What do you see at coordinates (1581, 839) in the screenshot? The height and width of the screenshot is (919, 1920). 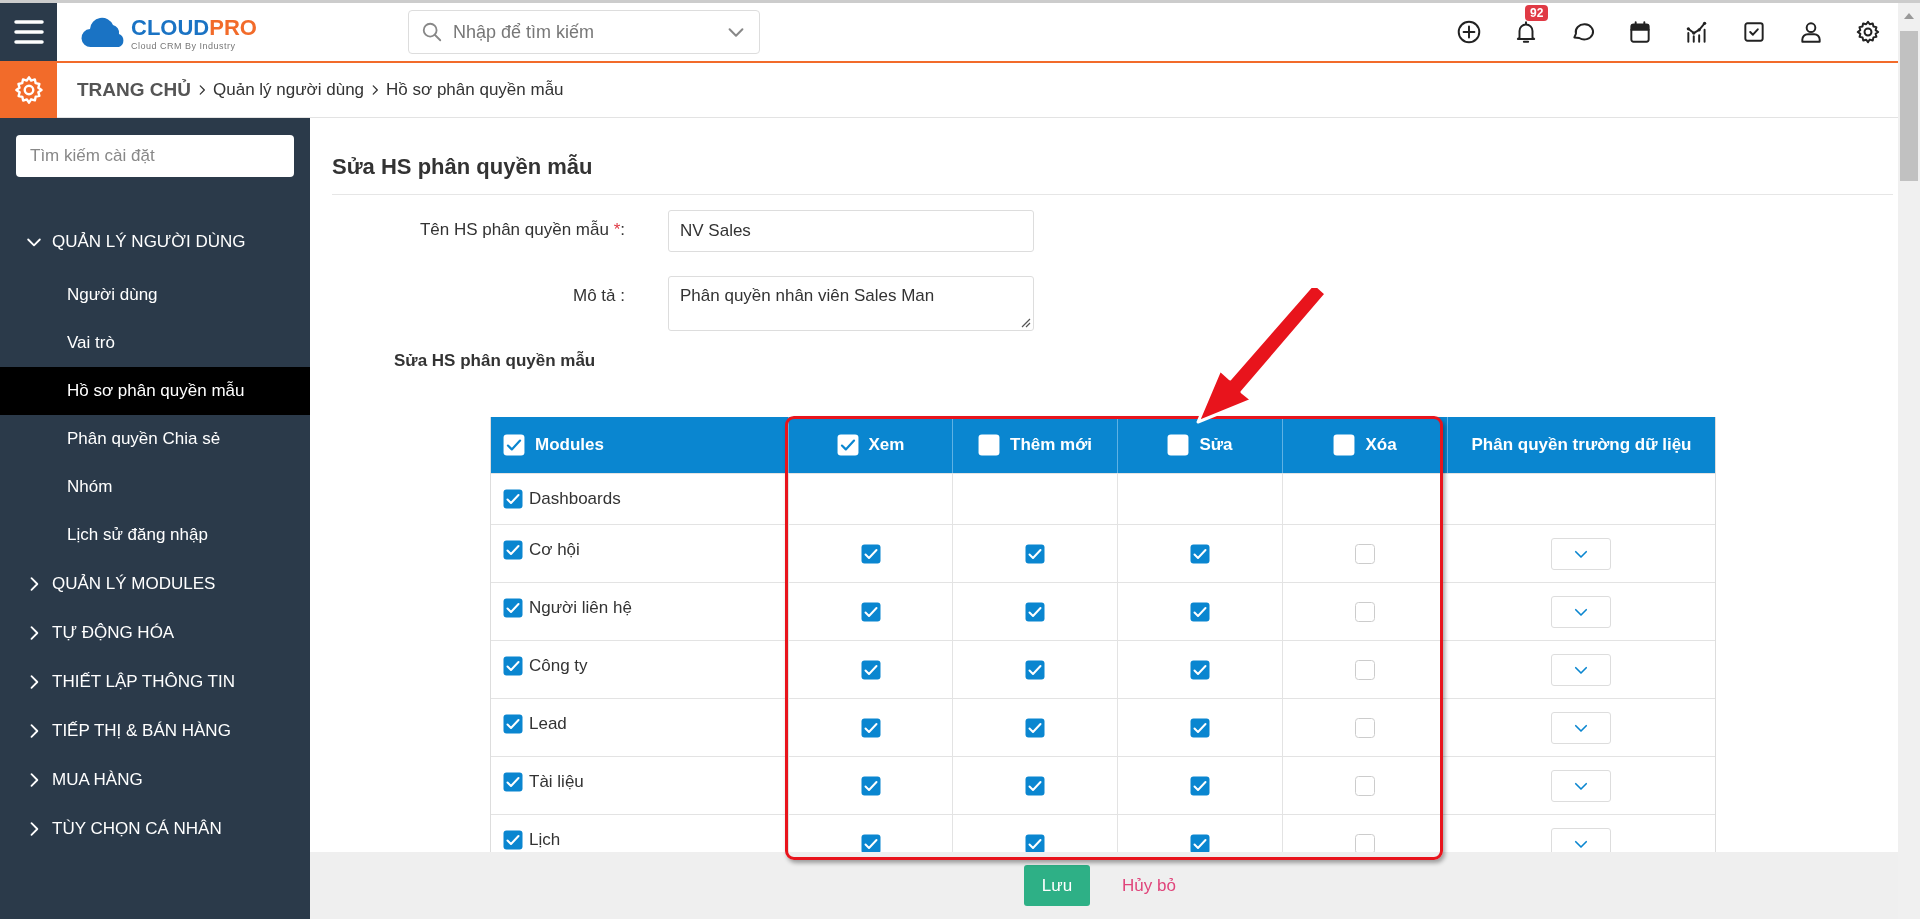 I see `dropdown-button` at bounding box center [1581, 839].